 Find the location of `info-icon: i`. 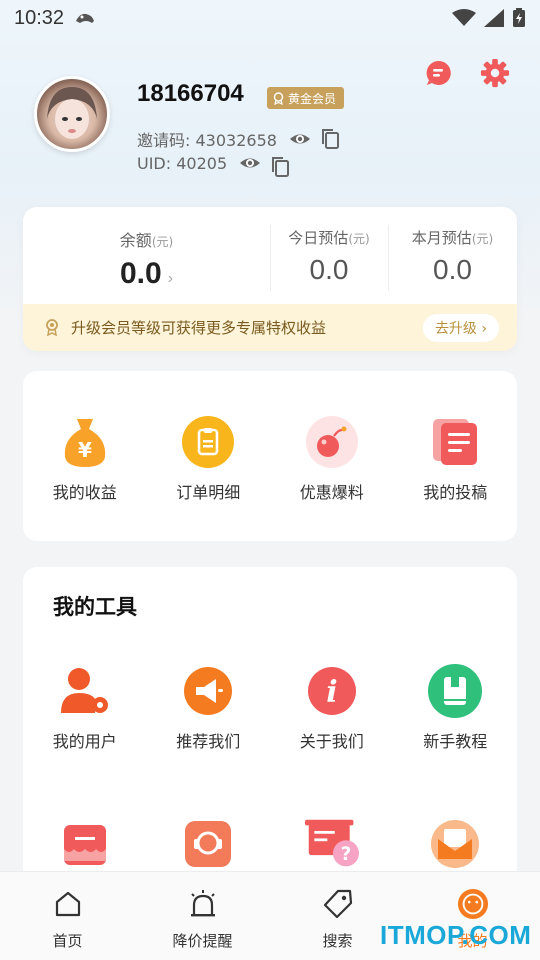

info-icon: i is located at coordinates (332, 691).